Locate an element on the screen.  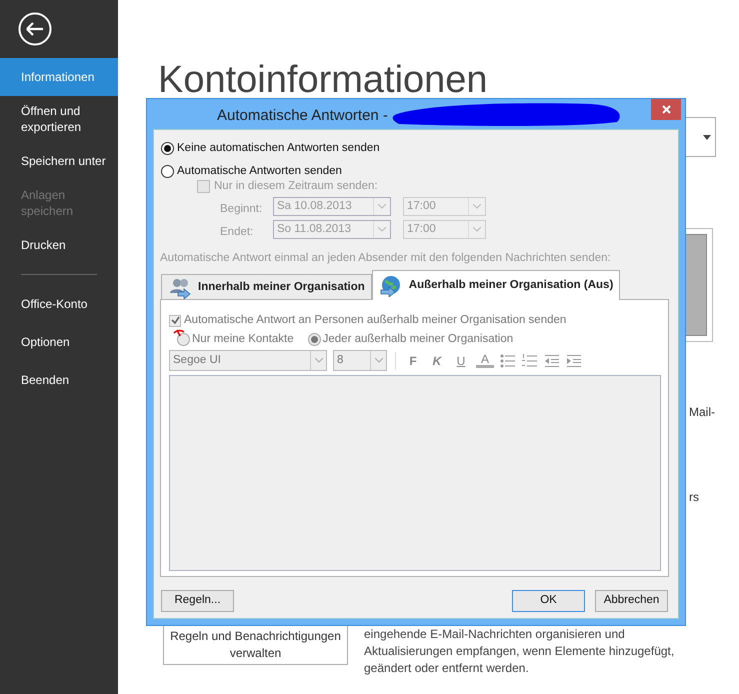
checkbox-label: Automatische Antwort an Personen außerhalb meiner Organisation senden is located at coordinates (375, 320).